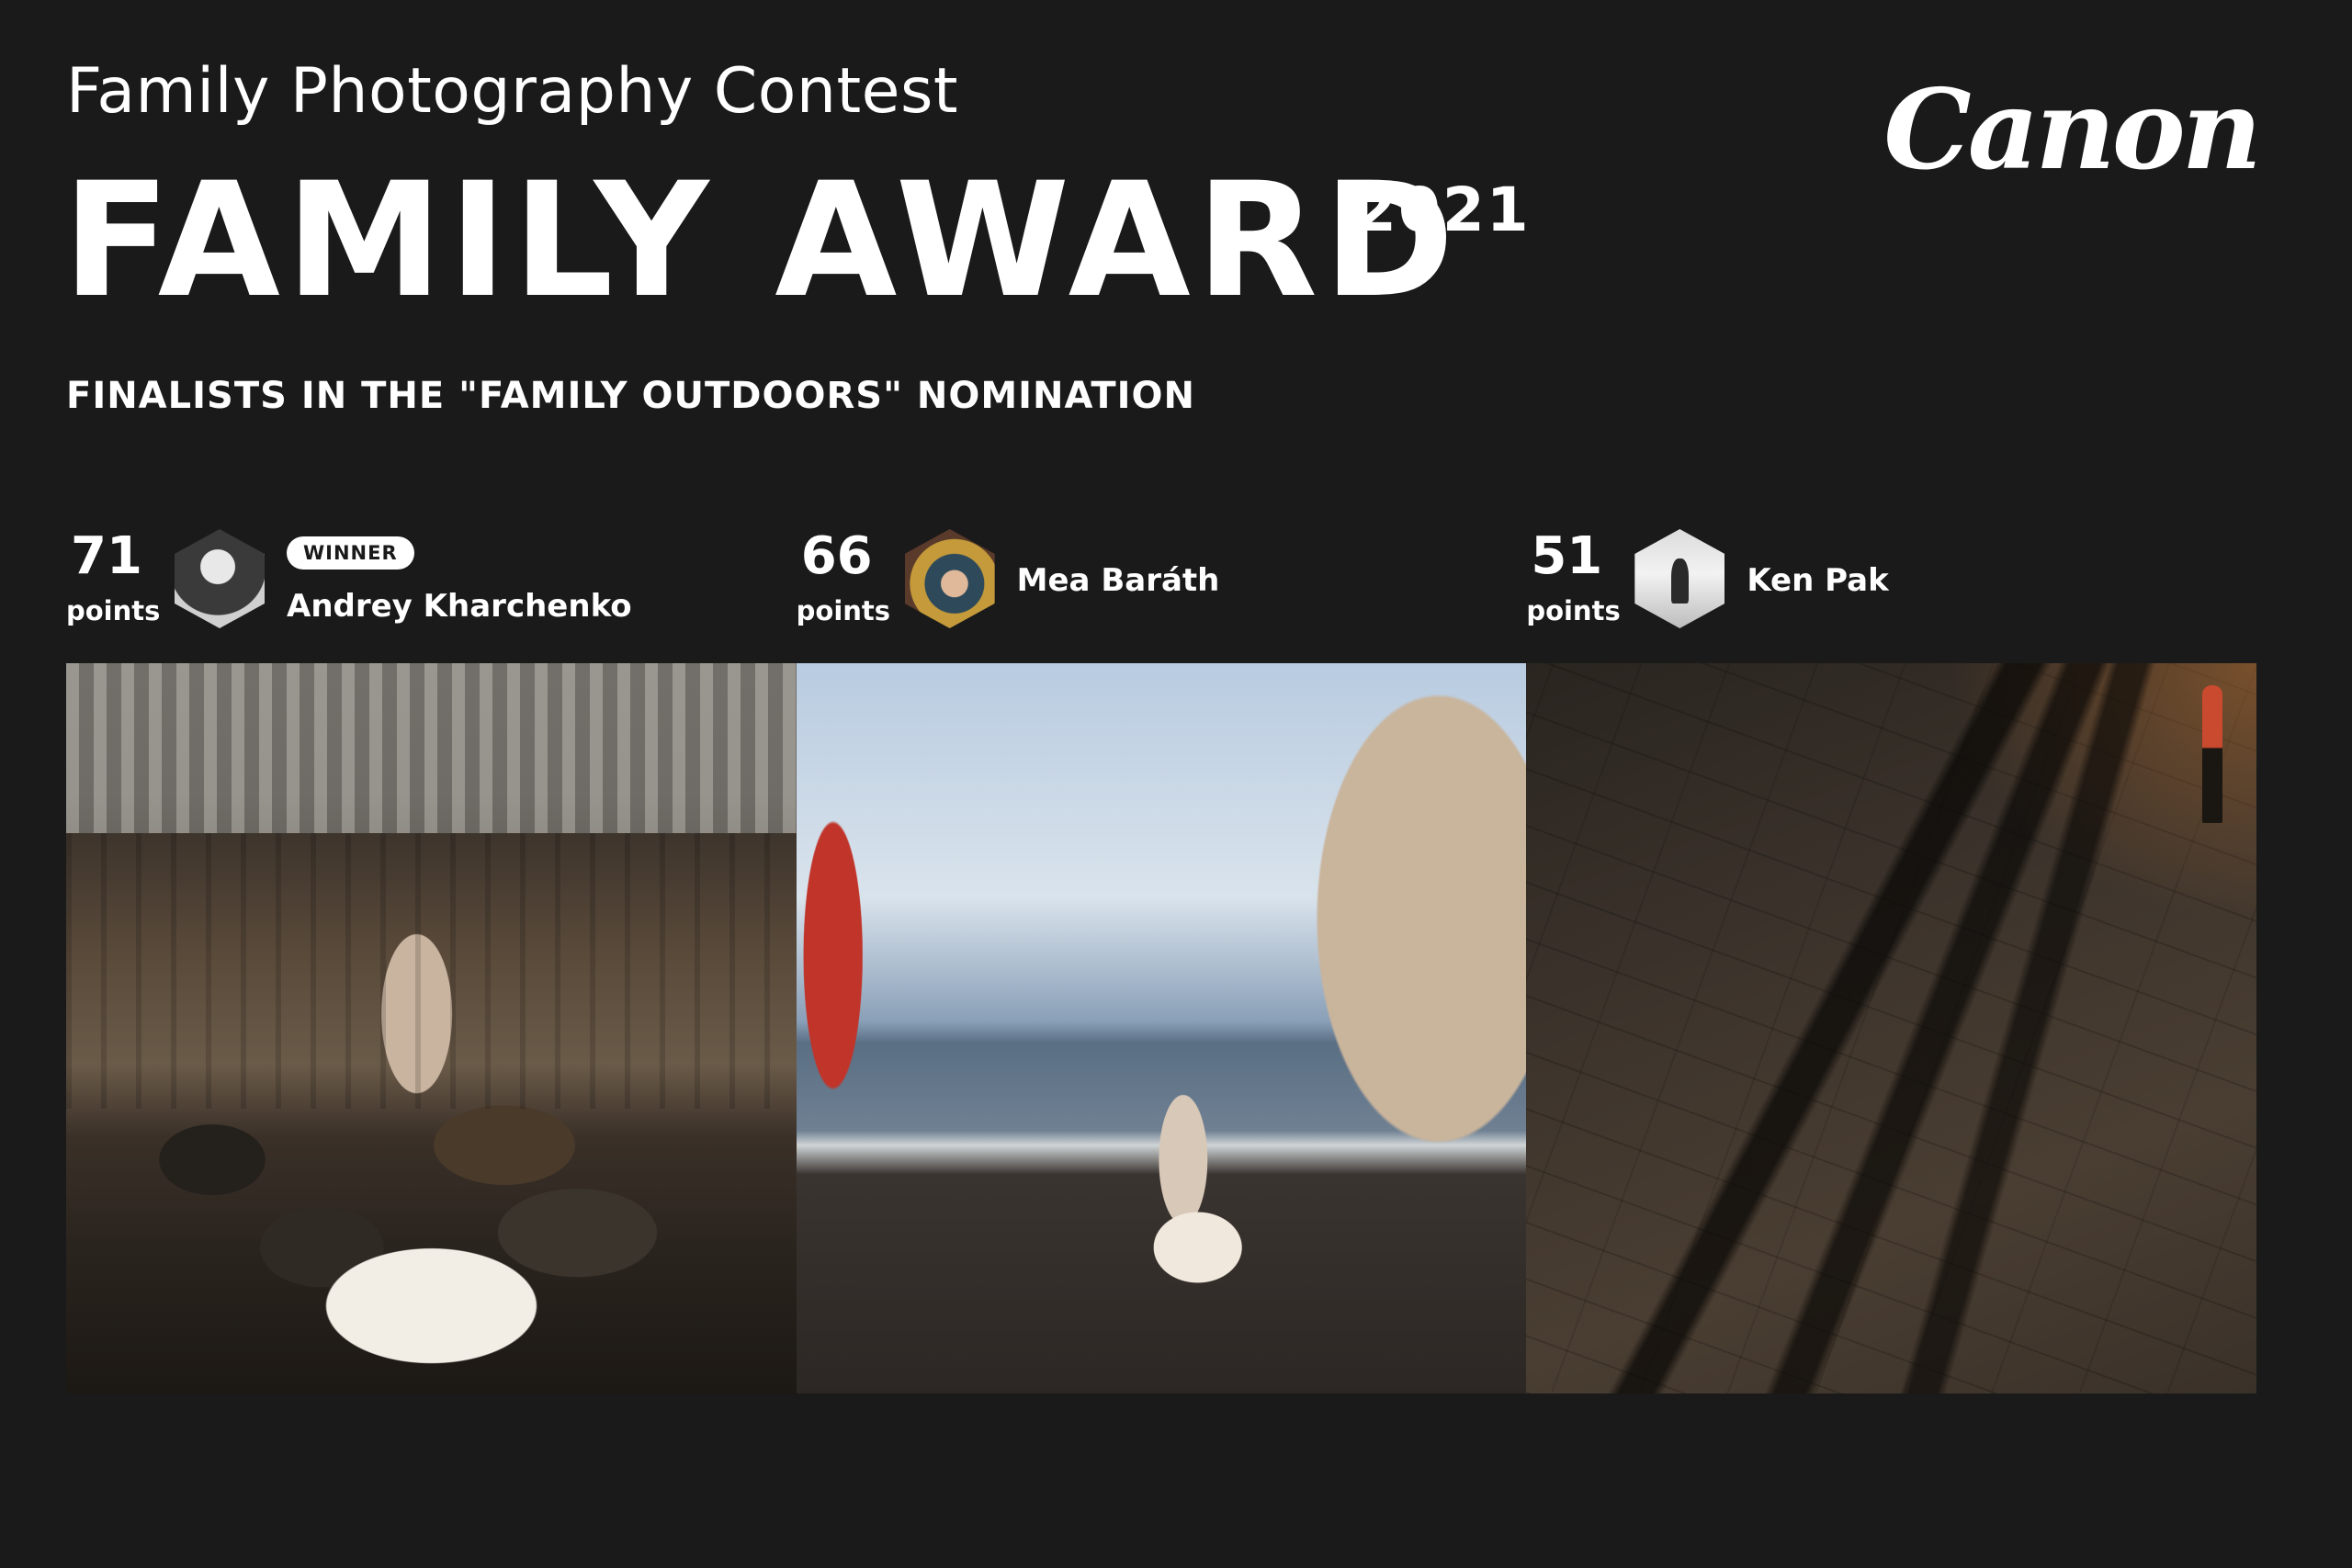 The width and height of the screenshot is (2352, 1568). I want to click on finalist-info: 66 points Mea Baráth, so click(1162, 594).